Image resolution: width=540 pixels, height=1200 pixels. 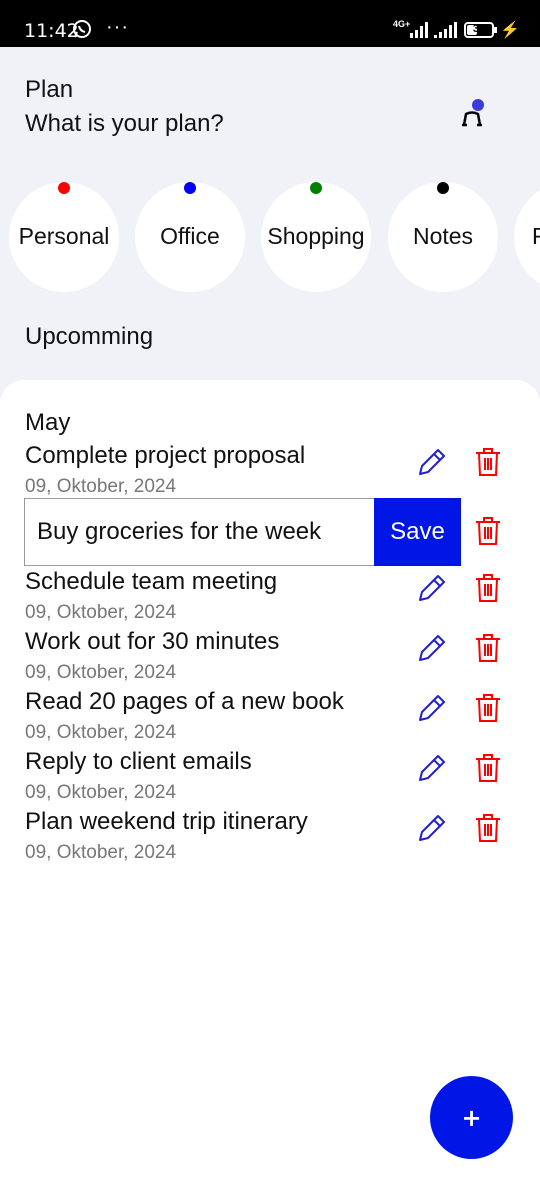 What do you see at coordinates (165, 455) in the screenshot?
I see `task-title: Complete project proposal` at bounding box center [165, 455].